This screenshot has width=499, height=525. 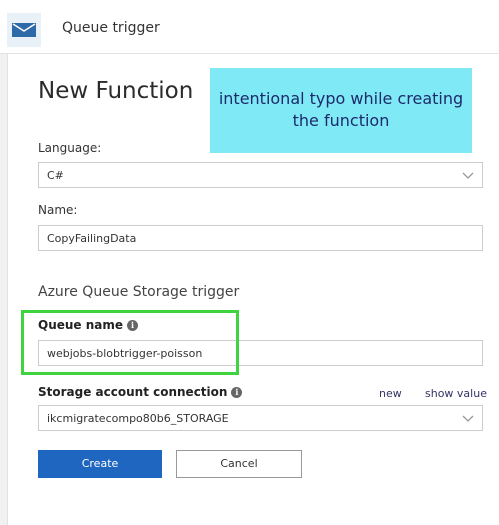 What do you see at coordinates (237, 392) in the screenshot?
I see `info-icon: i` at bounding box center [237, 392].